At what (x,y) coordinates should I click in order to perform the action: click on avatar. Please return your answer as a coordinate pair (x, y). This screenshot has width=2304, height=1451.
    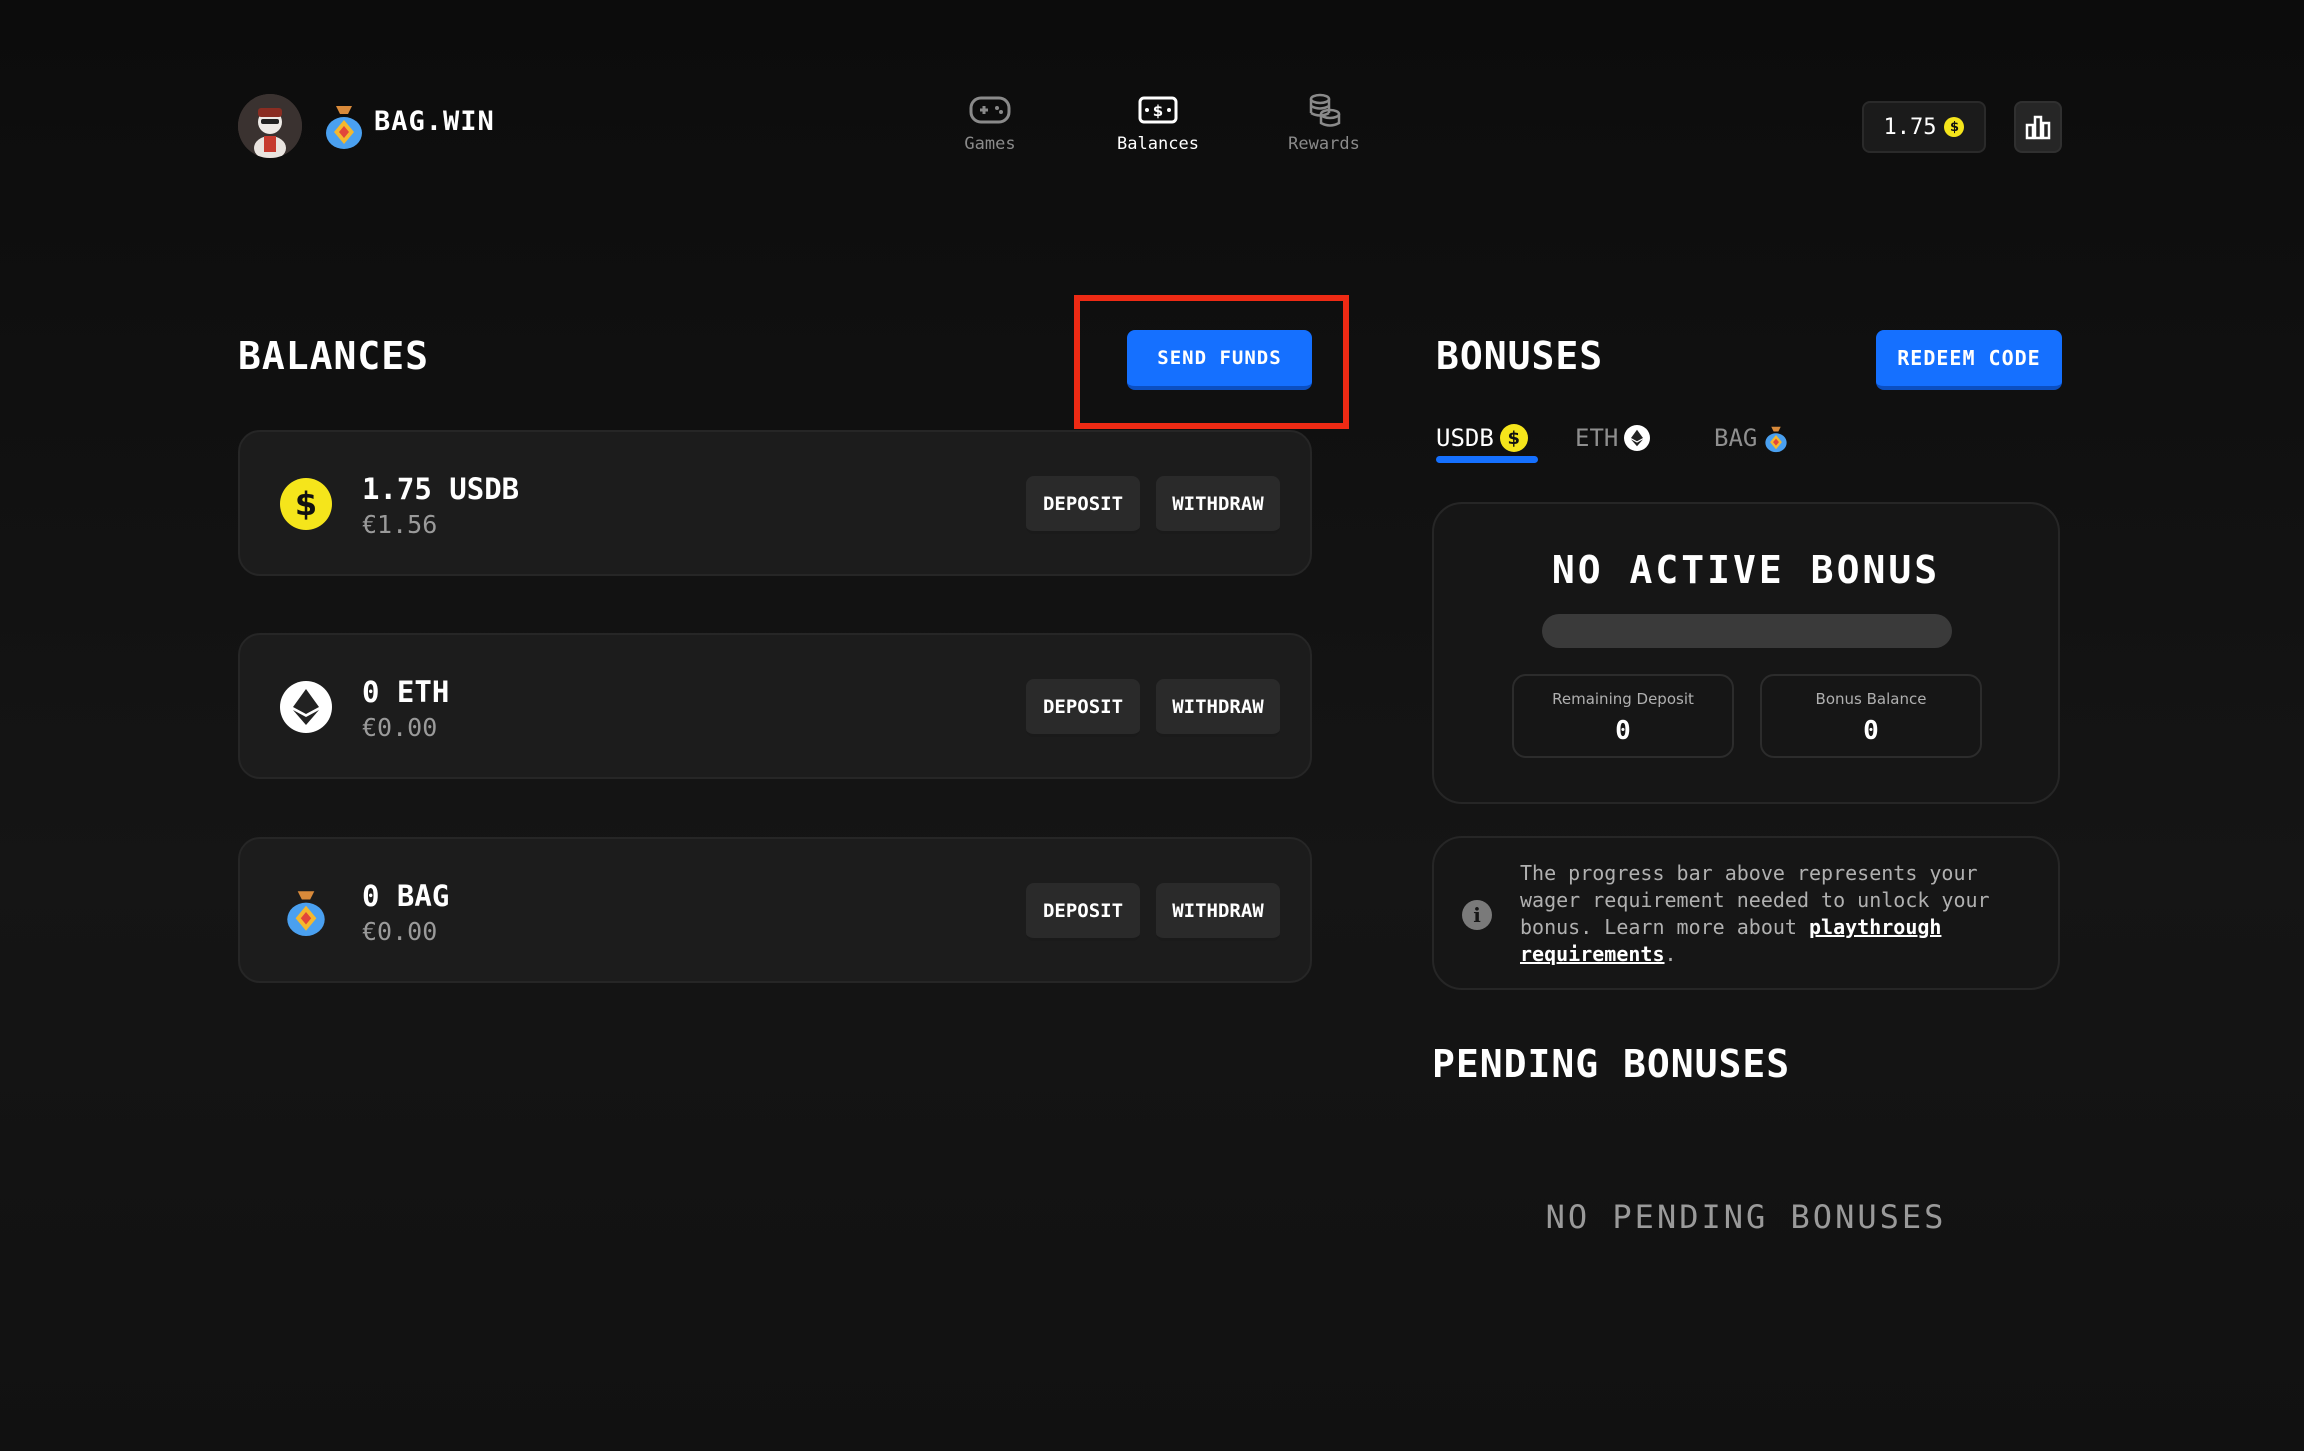
    Looking at the image, I should click on (270, 126).